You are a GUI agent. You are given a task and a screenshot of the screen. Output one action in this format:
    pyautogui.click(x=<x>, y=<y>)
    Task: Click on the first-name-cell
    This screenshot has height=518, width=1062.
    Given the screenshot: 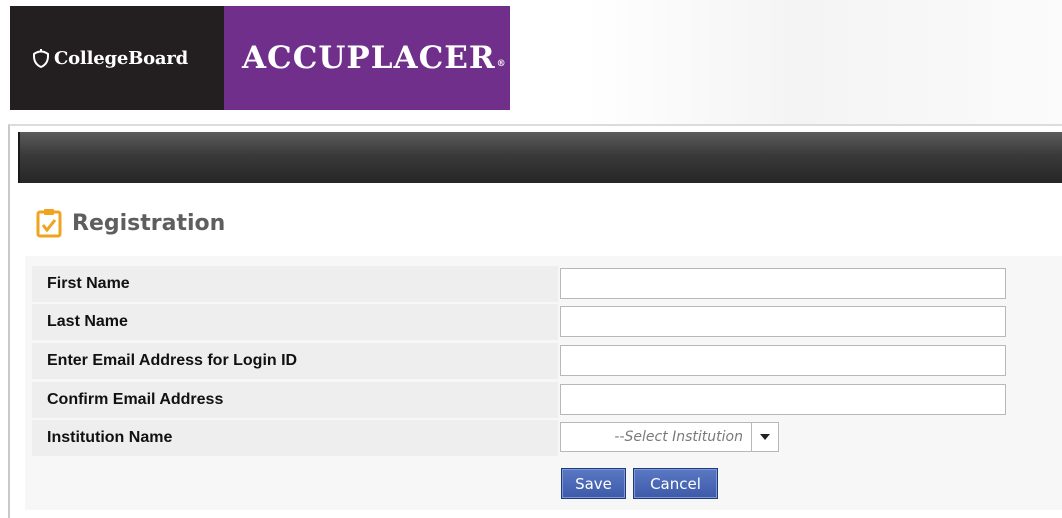 What is the action you would take?
    pyautogui.click(x=810, y=284)
    